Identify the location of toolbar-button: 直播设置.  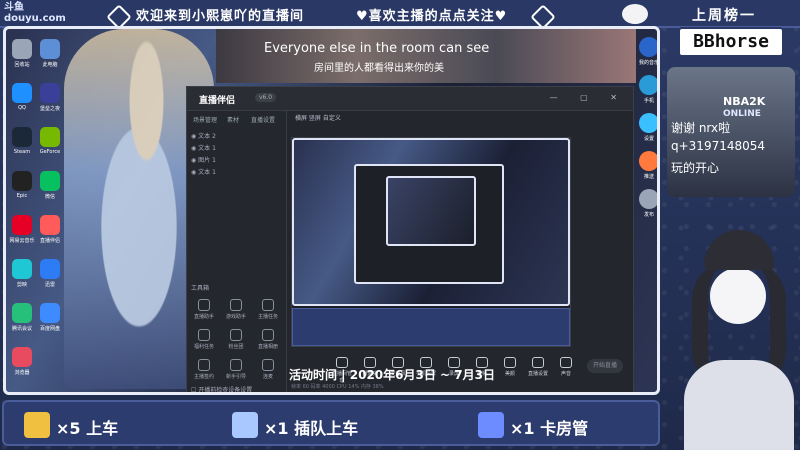
(538, 367).